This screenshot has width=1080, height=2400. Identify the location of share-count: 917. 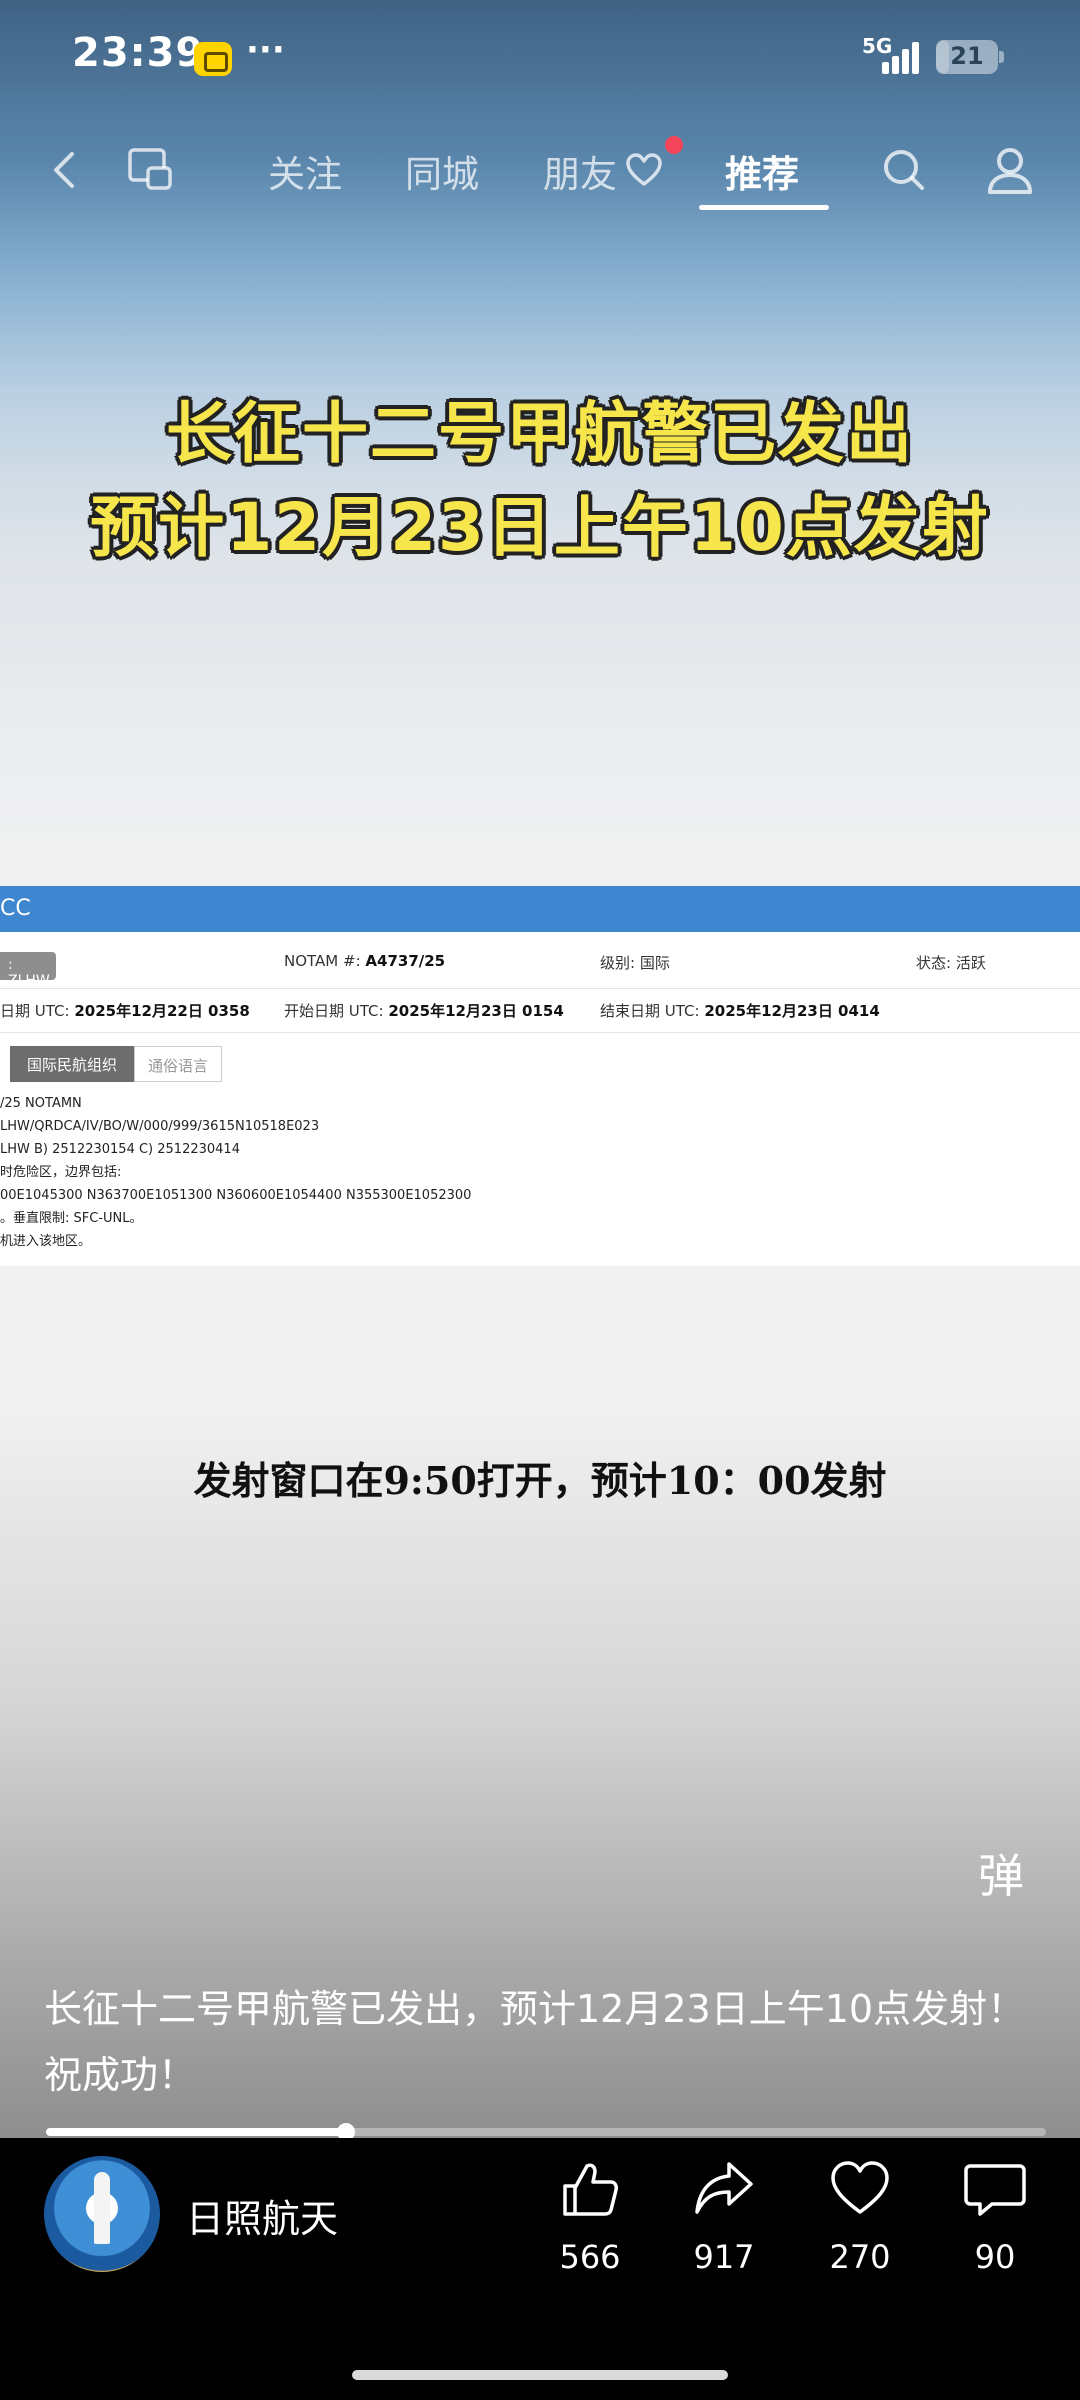
(724, 2257).